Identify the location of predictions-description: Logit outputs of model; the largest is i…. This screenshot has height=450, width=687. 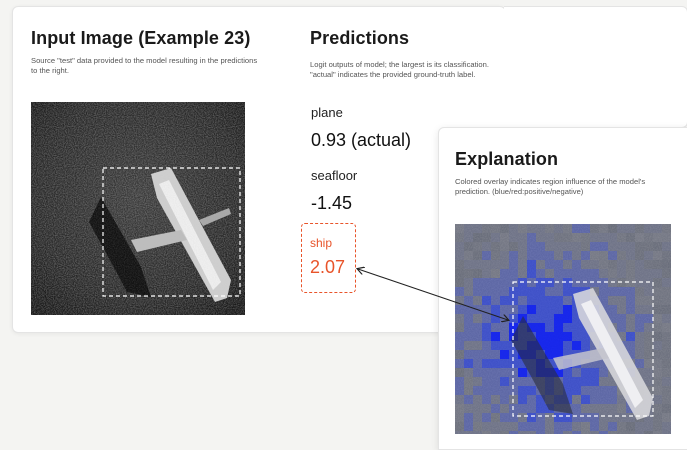
(399, 69).